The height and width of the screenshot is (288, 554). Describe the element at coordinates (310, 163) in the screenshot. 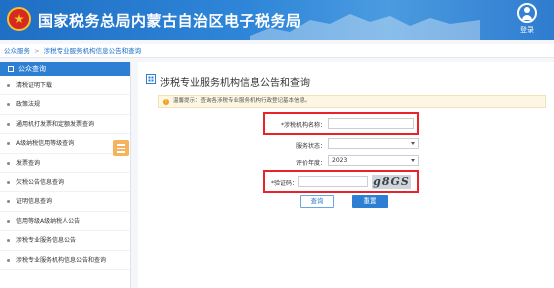

I see `year-label: 评价年度：` at that location.